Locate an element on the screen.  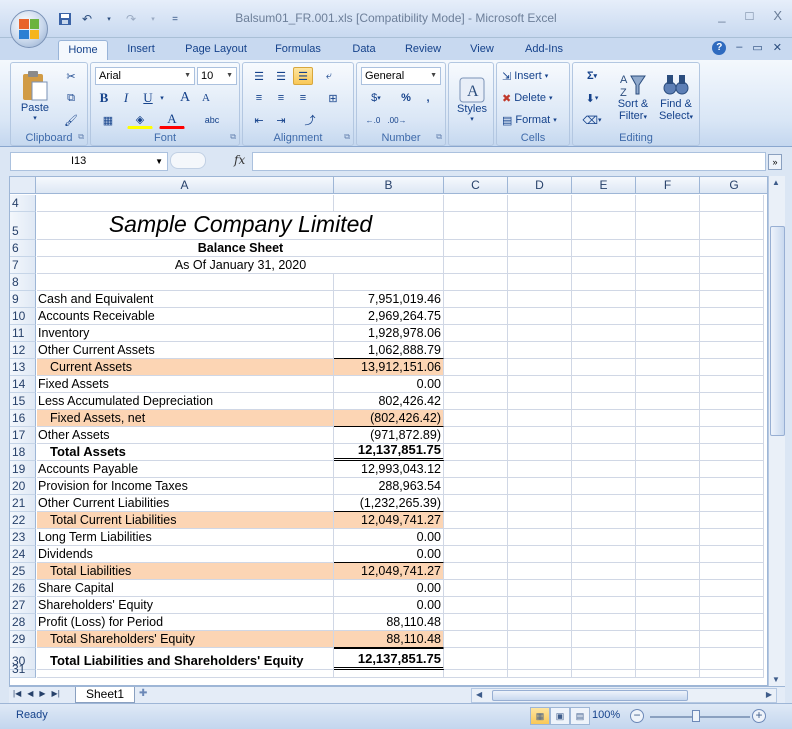
row-header: 25 is located at coordinates (23, 571).